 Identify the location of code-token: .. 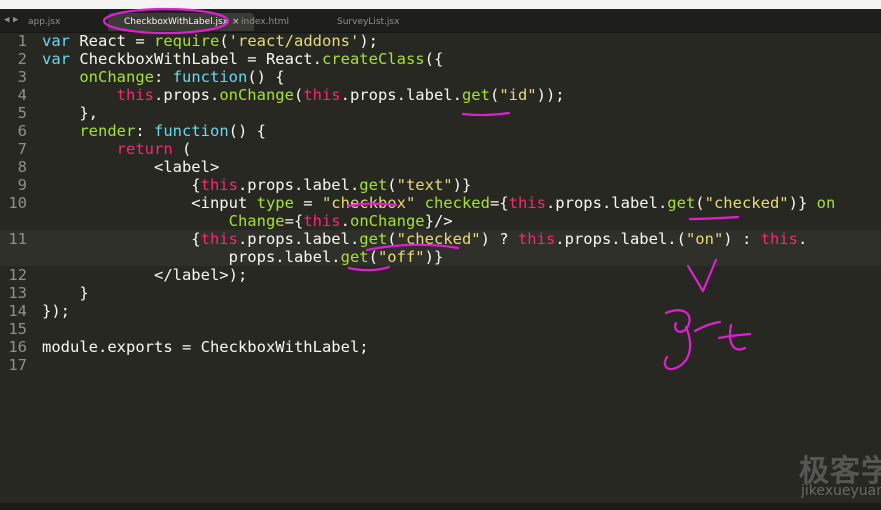
(345, 221).